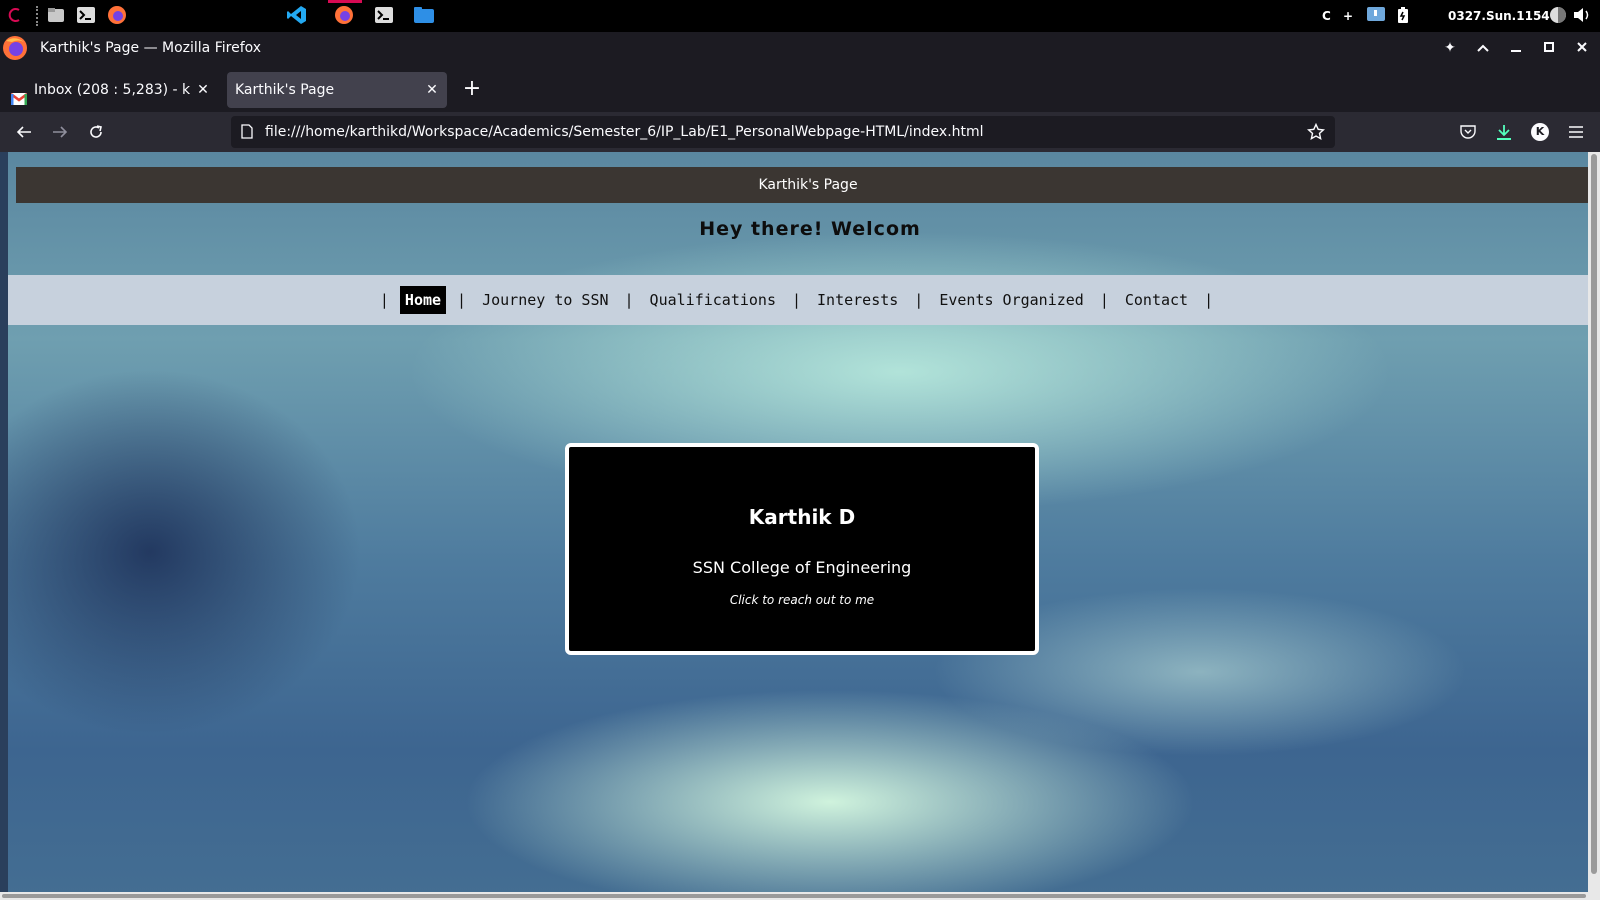 Image resolution: width=1600 pixels, height=900 pixels. I want to click on vscode-icon, so click(297, 15).